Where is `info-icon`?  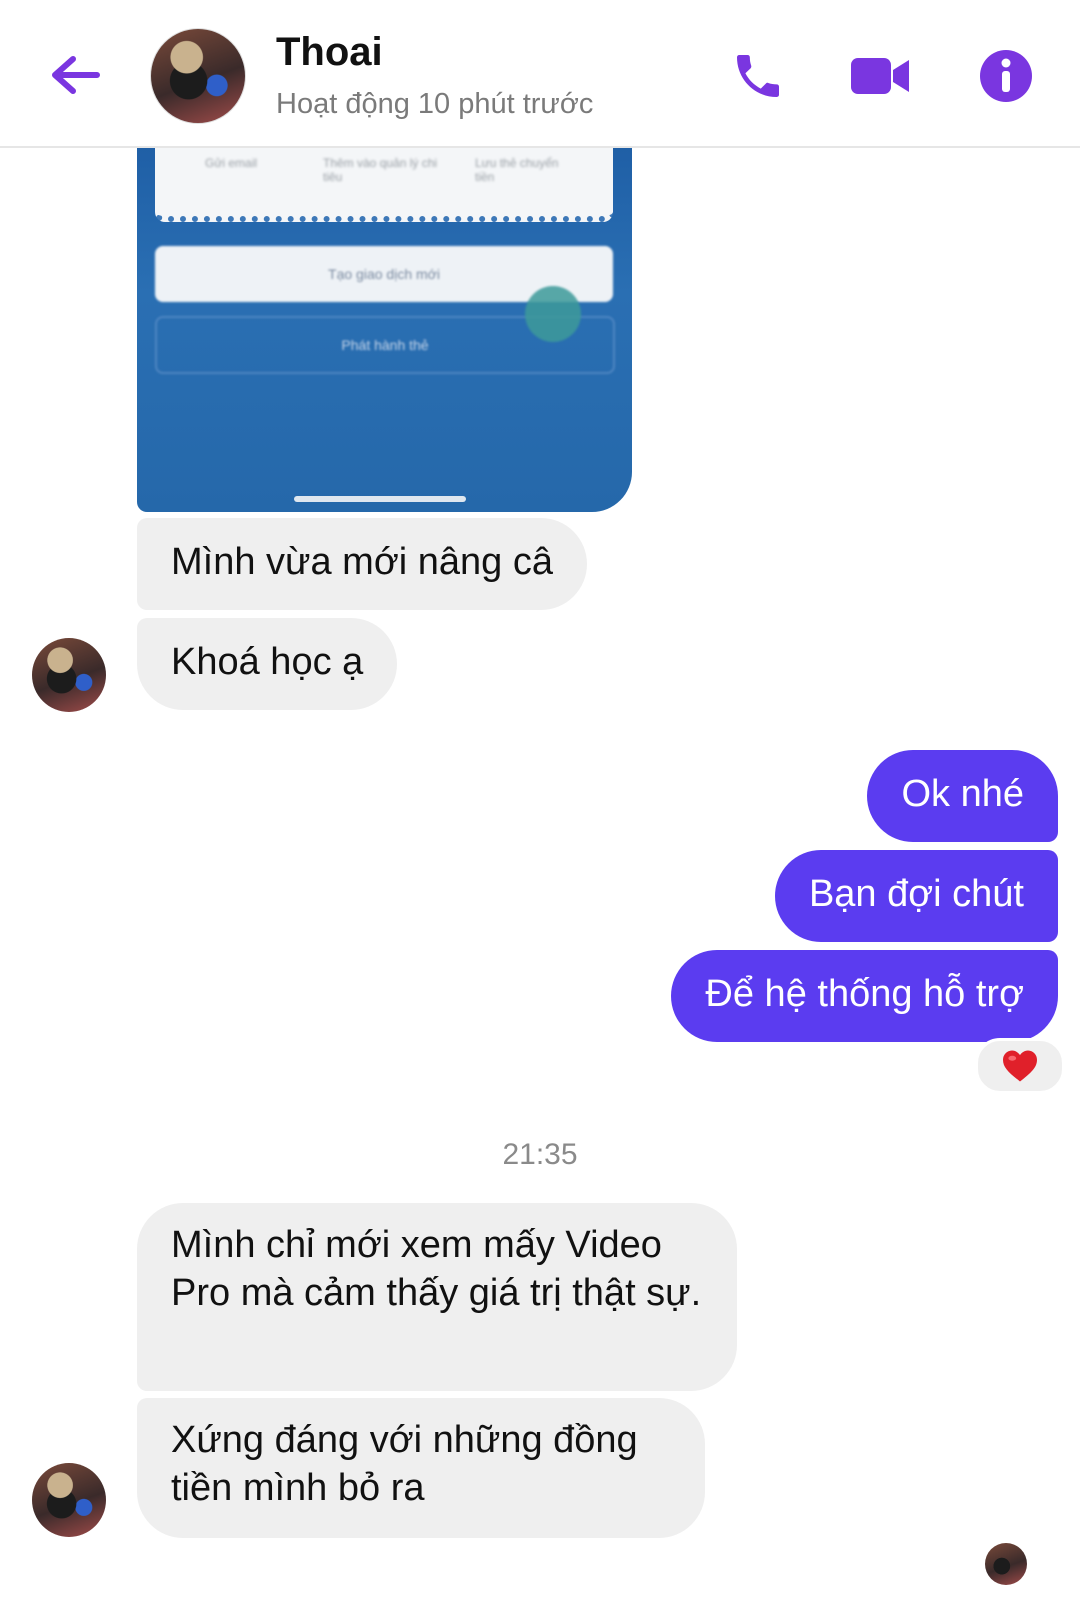
info-icon is located at coordinates (1006, 76).